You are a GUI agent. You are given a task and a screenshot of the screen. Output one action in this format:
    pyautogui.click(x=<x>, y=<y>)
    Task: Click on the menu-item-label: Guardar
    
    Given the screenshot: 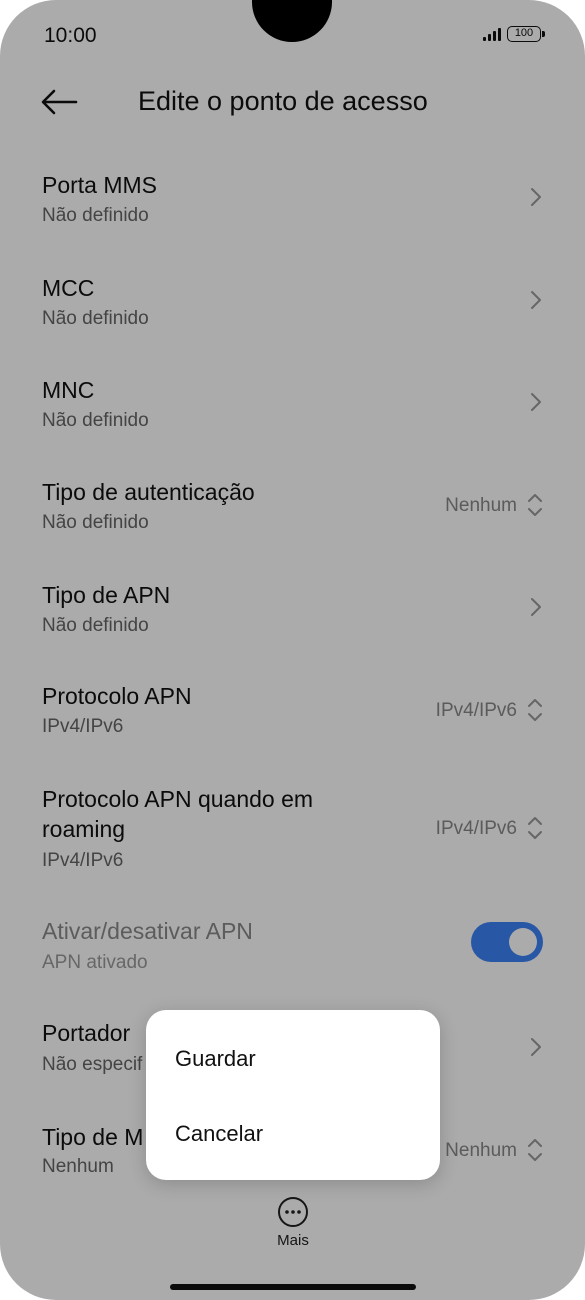 What is the action you would take?
    pyautogui.click(x=215, y=1058)
    